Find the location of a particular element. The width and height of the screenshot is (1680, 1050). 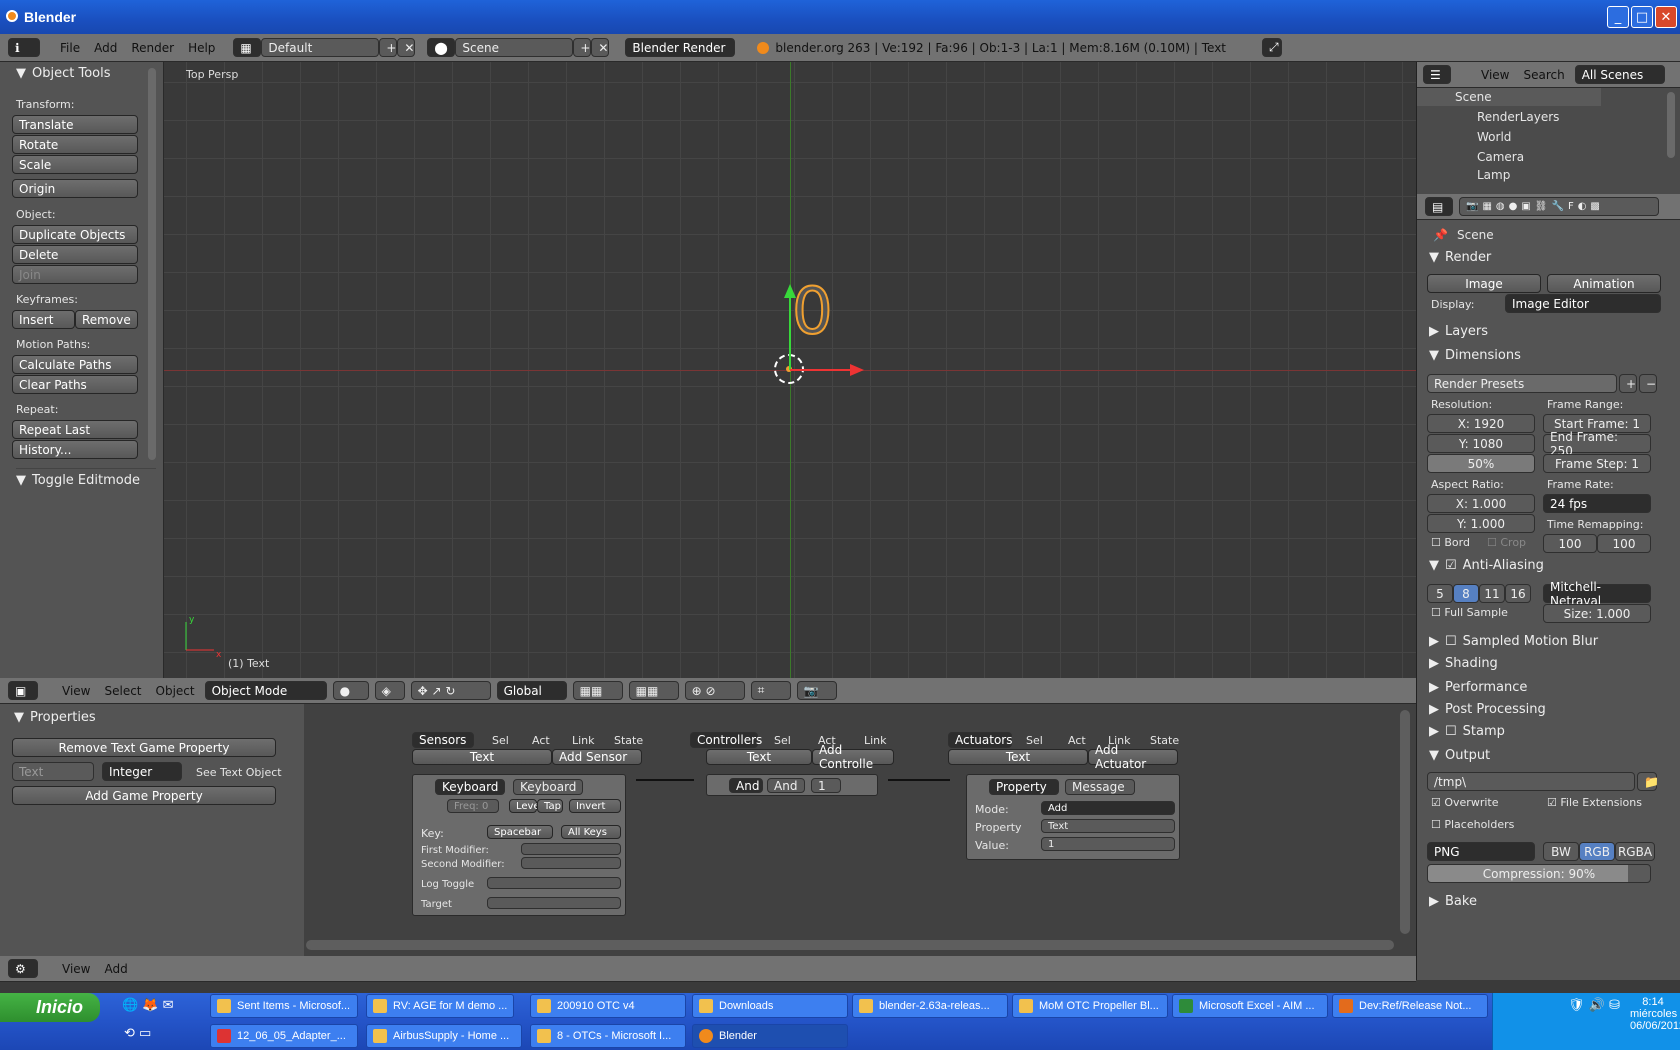

context-tabs: 📷▦◍●▣⛓🔧F◐▩ is located at coordinates (1559, 206).